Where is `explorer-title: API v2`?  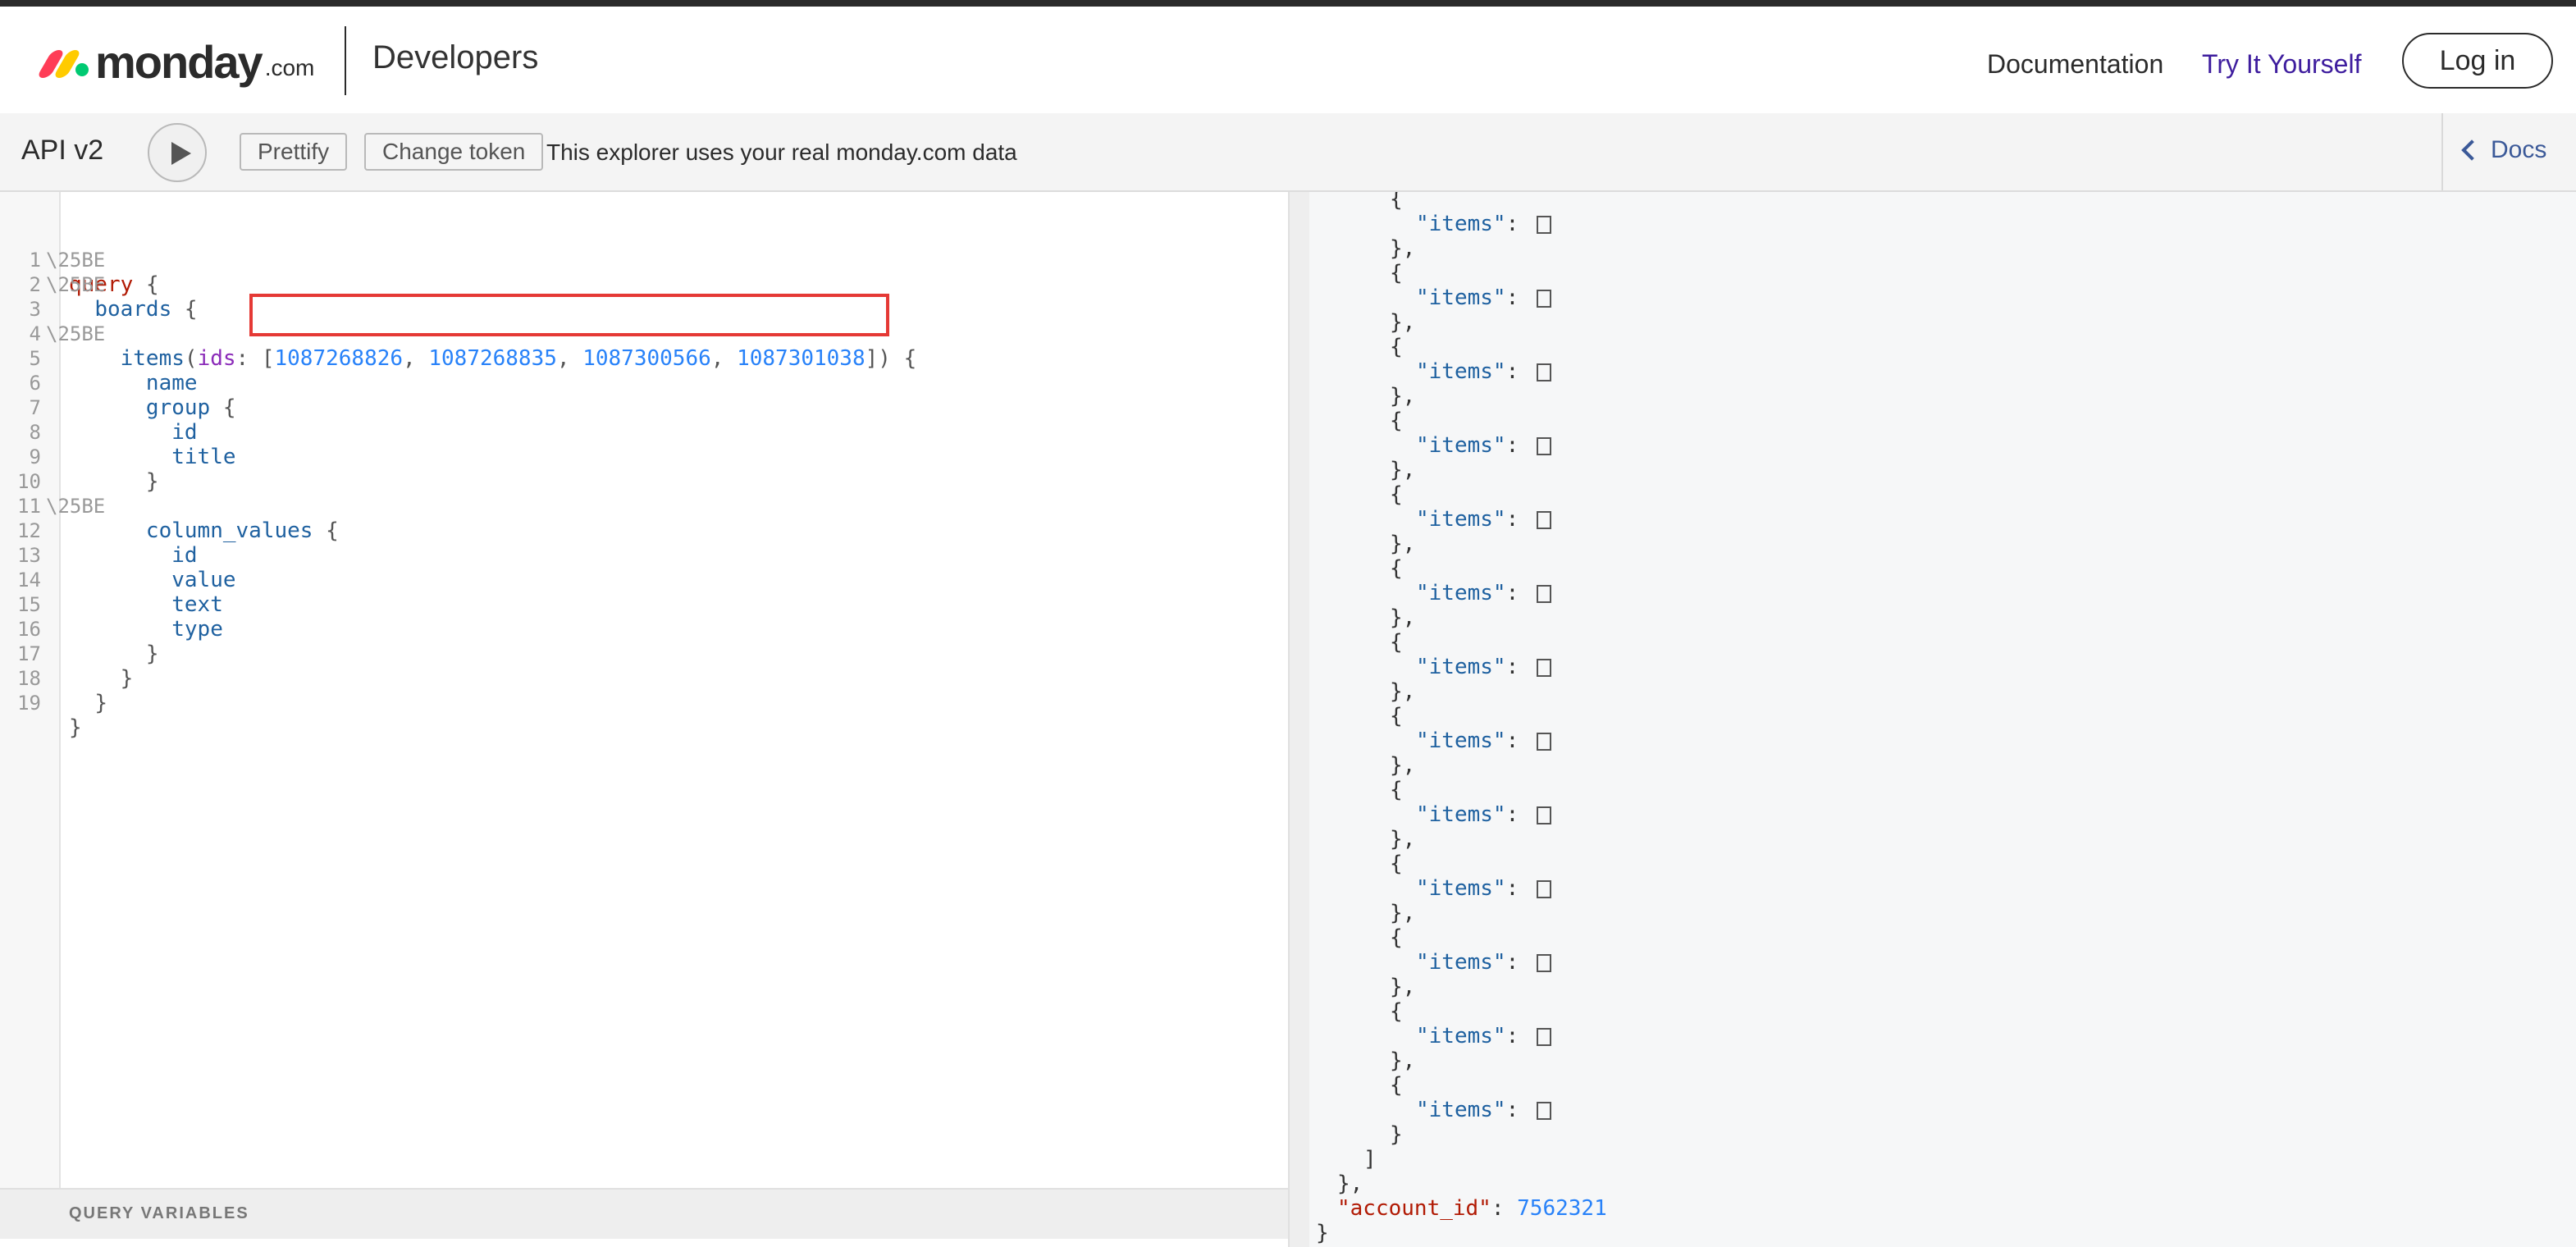
explorer-title: API v2 is located at coordinates (63, 150).